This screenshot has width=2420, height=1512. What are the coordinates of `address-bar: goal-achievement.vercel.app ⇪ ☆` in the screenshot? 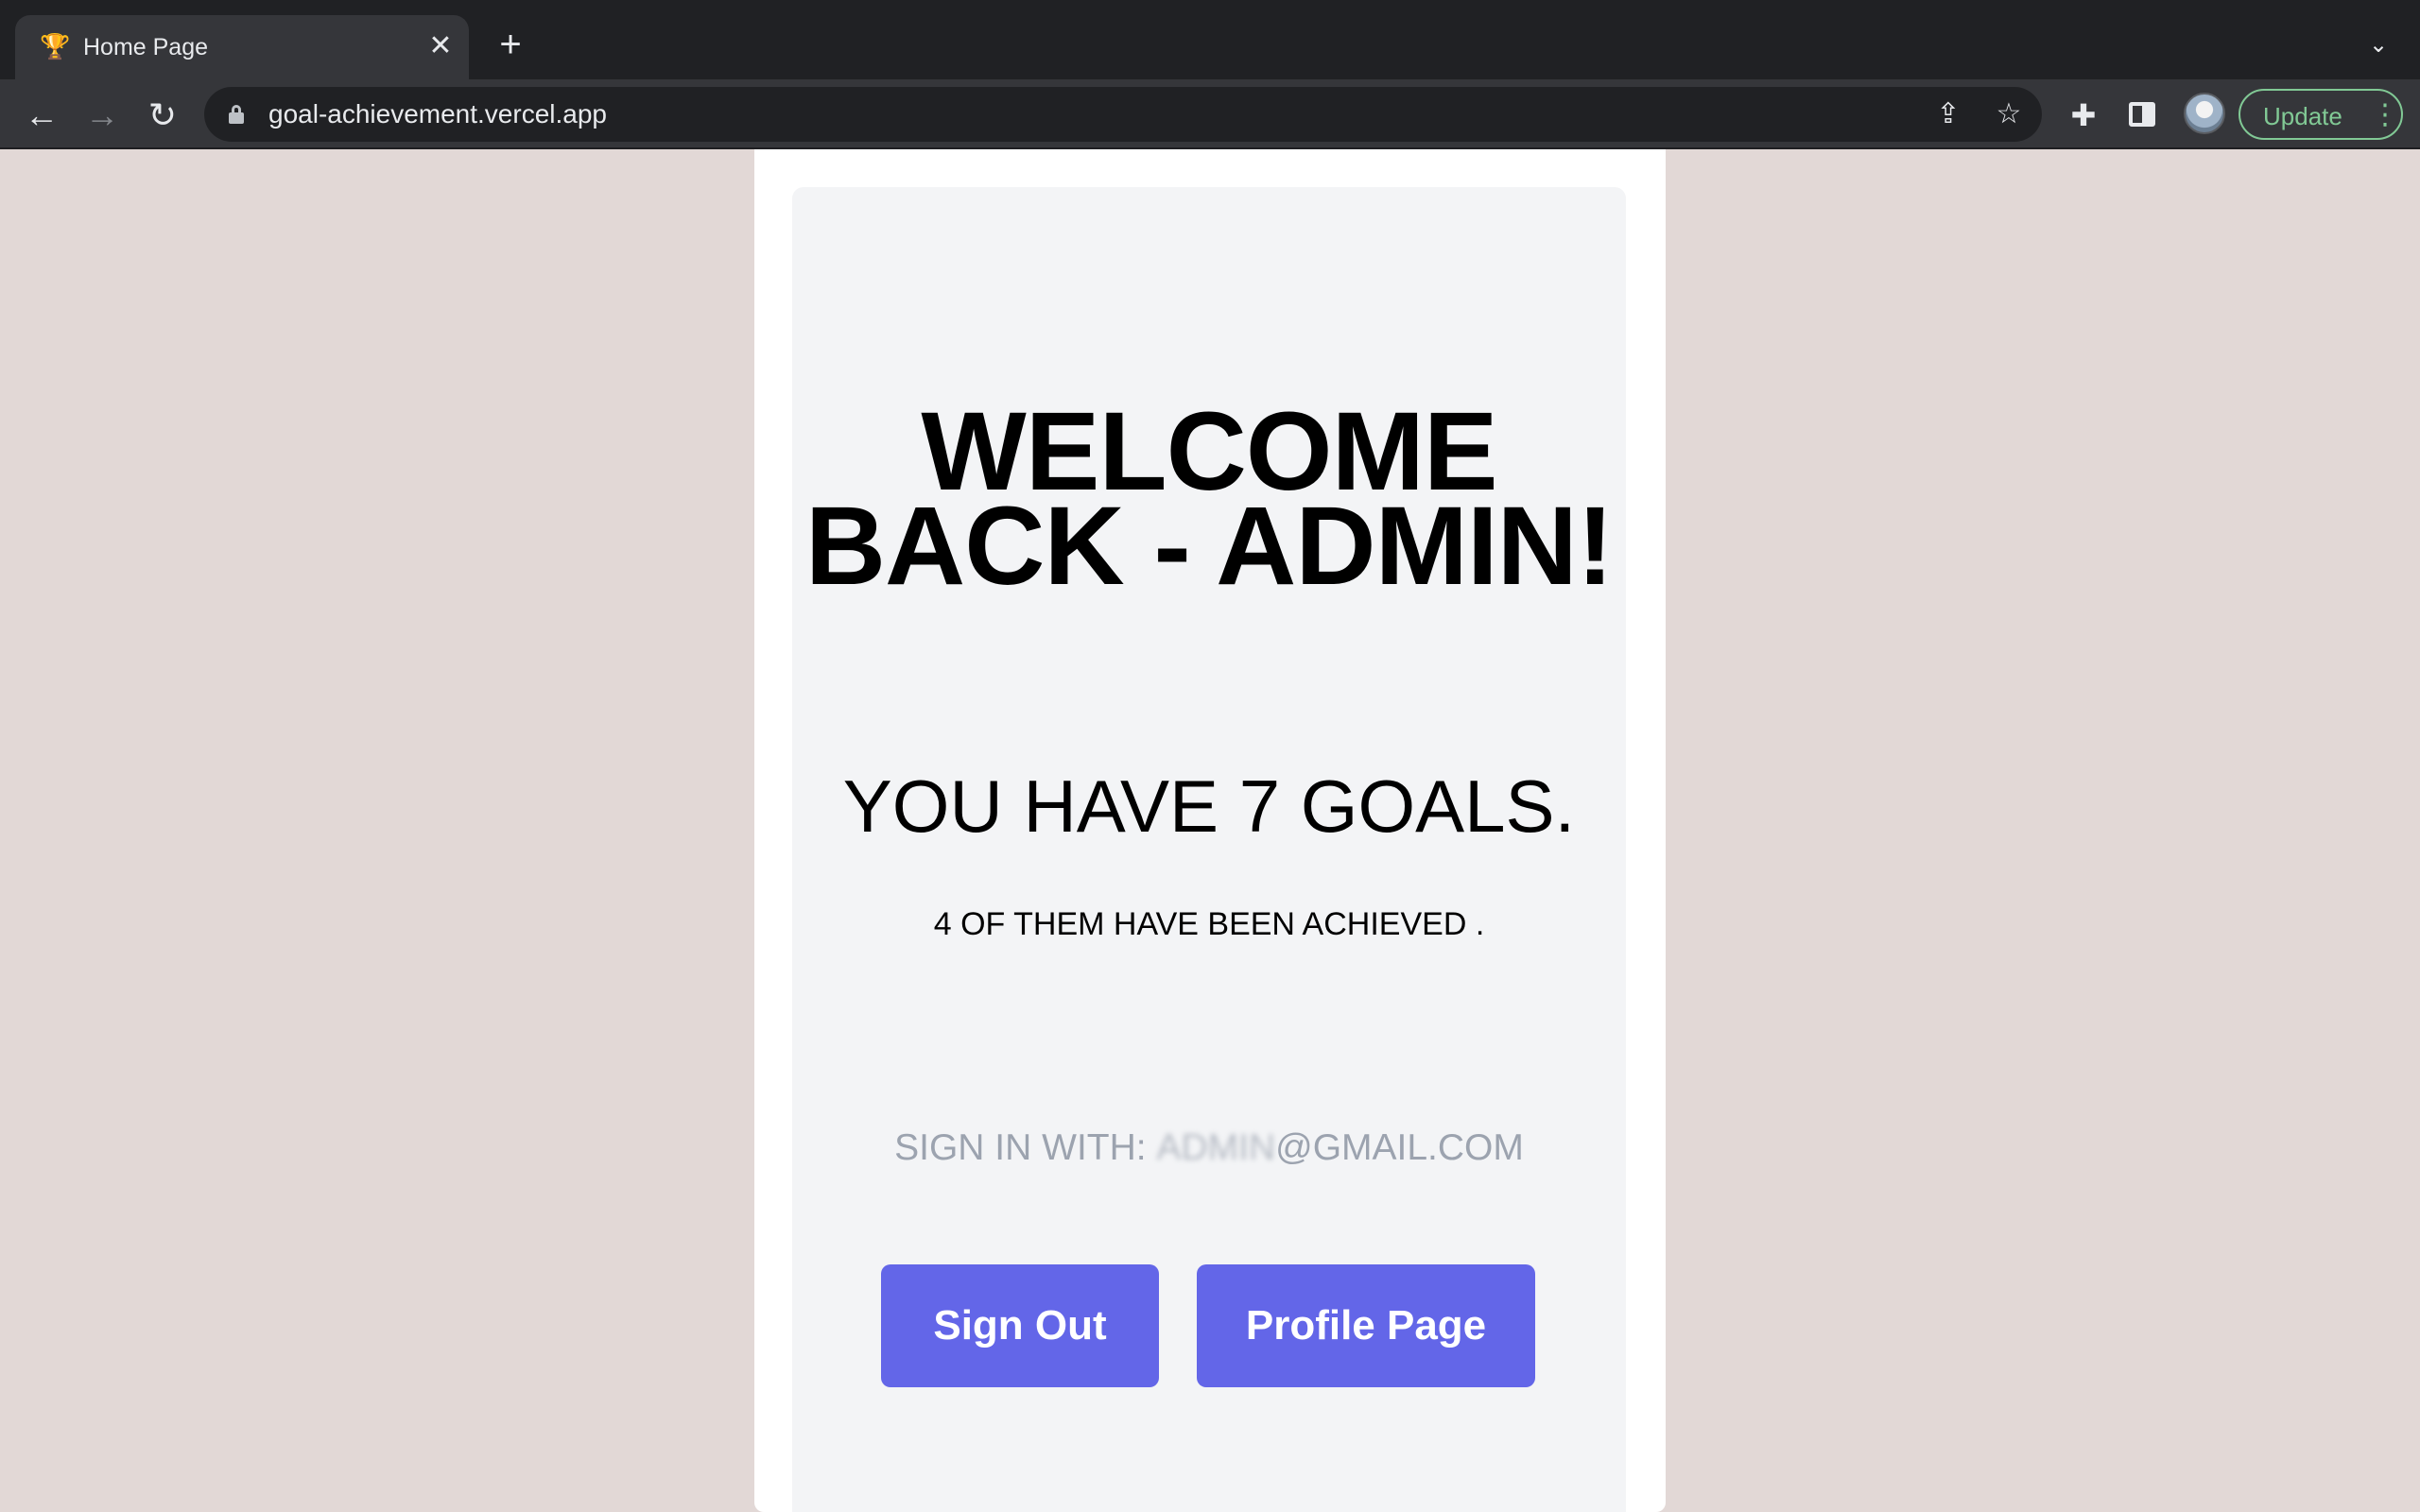 It's located at (1123, 114).